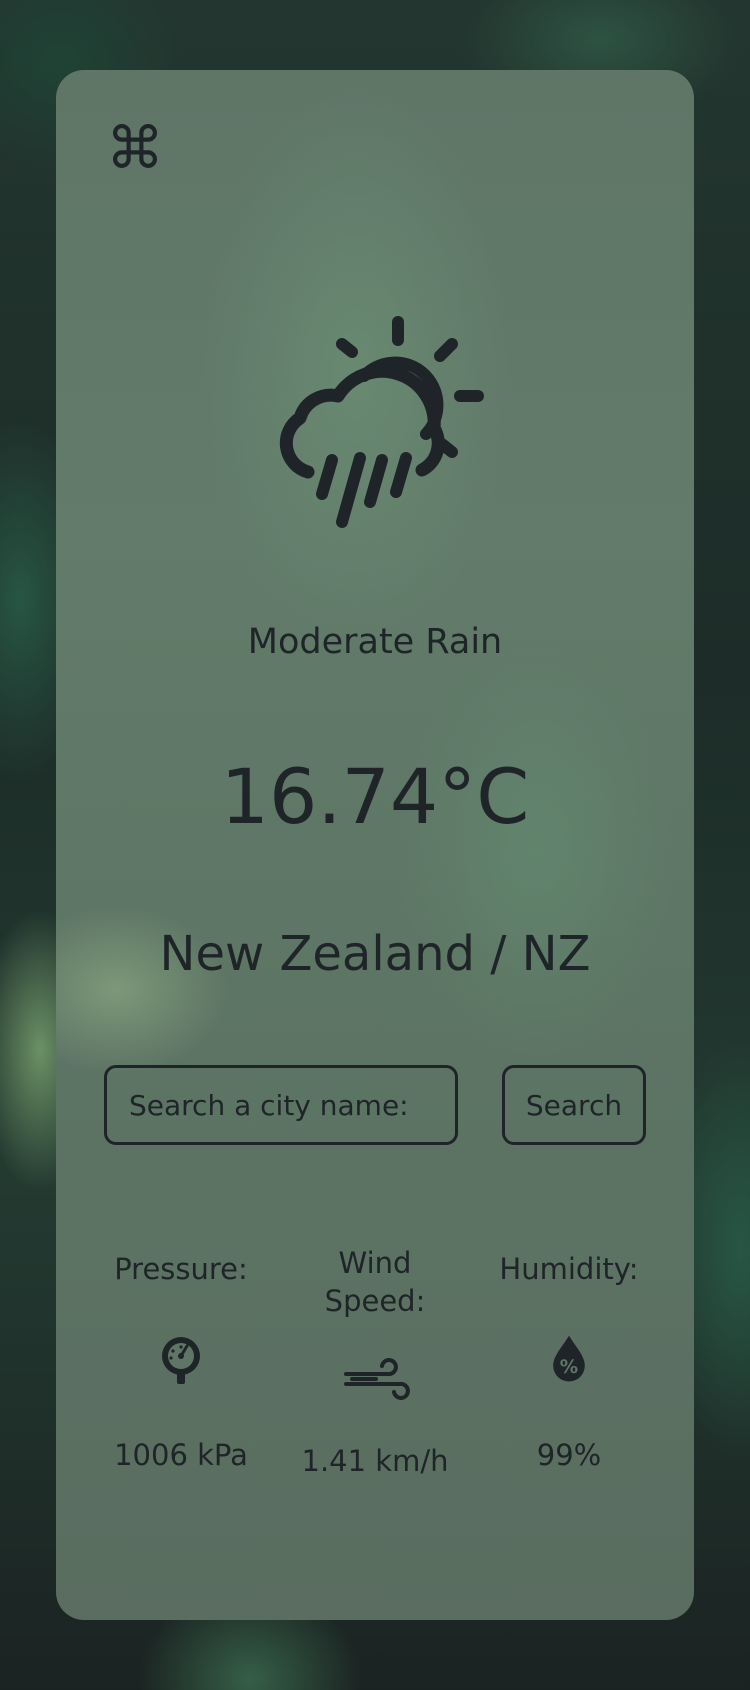 The height and width of the screenshot is (1690, 750). Describe the element at coordinates (569, 1269) in the screenshot. I see `humidity-label: Humidity:` at that location.